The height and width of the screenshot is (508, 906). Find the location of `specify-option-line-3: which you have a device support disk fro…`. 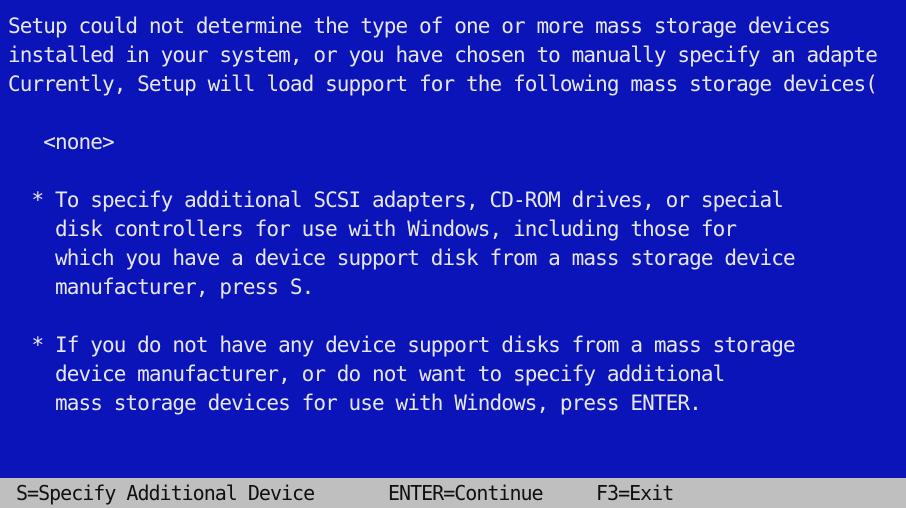

specify-option-line-3: which you have a device support disk fro… is located at coordinates (402, 258).